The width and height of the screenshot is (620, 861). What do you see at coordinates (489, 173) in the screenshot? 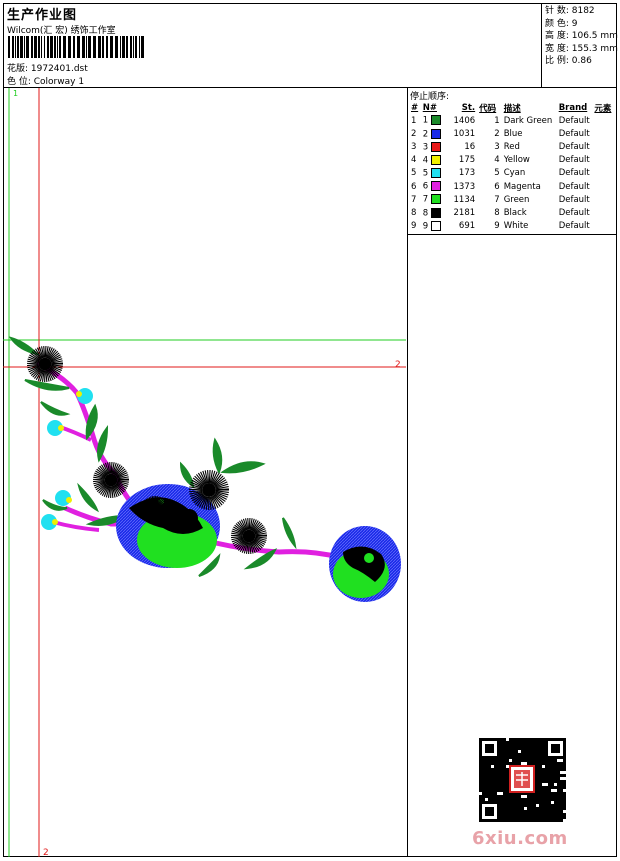
I see `row-code: 5` at bounding box center [489, 173].